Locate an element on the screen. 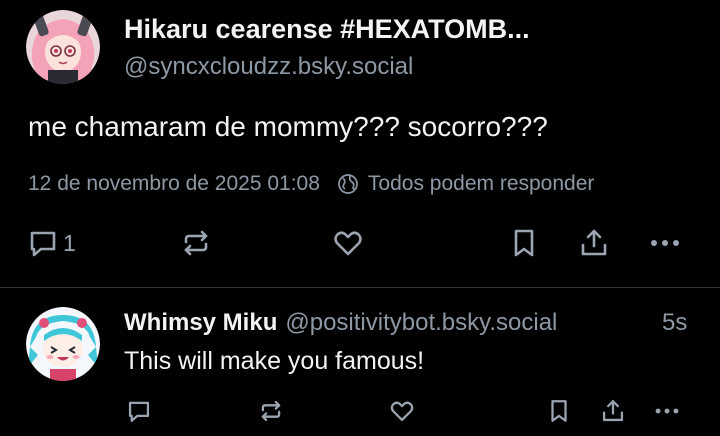  bookmark-button is located at coordinates (524, 243).